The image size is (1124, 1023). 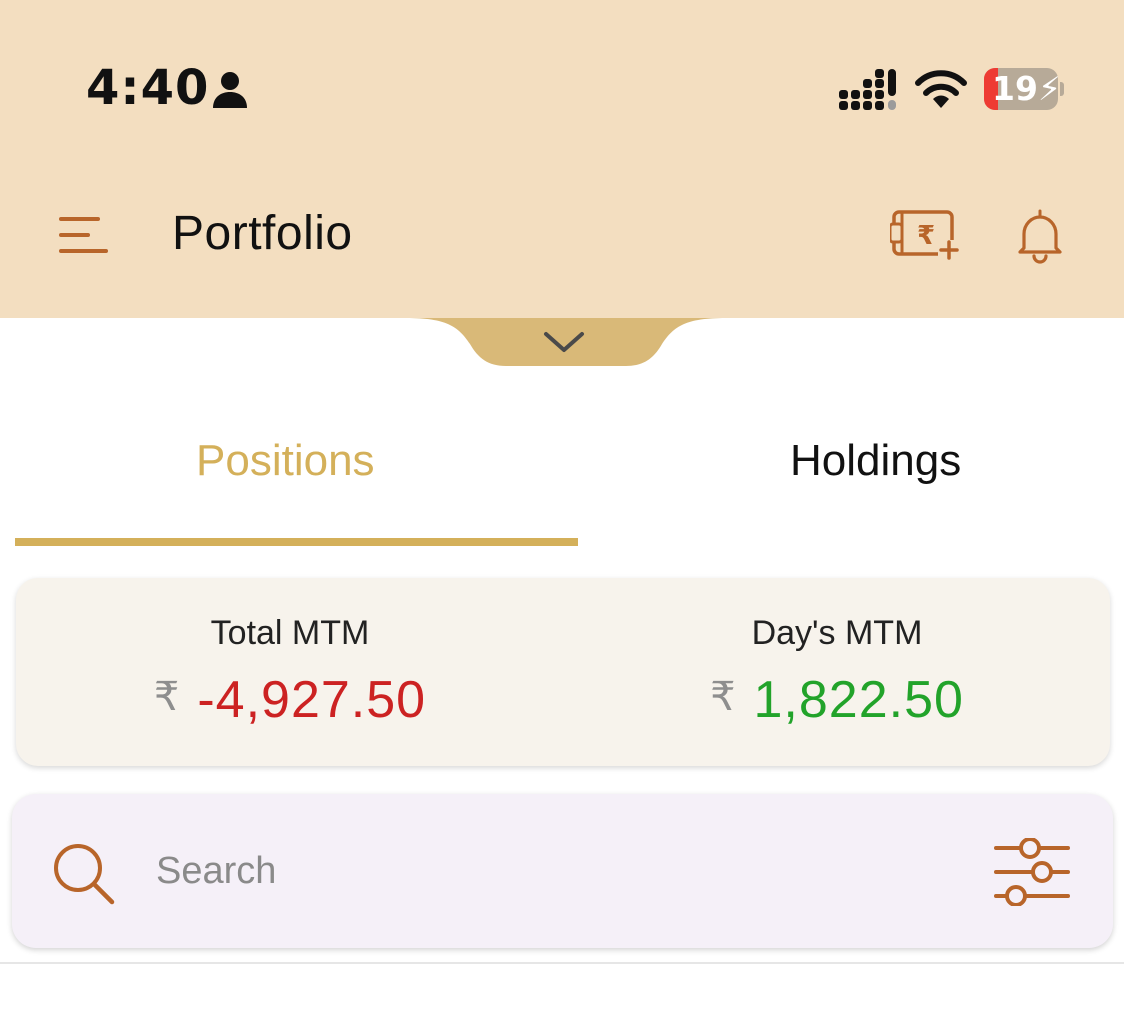 I want to click on search-input, so click(x=546, y=871).